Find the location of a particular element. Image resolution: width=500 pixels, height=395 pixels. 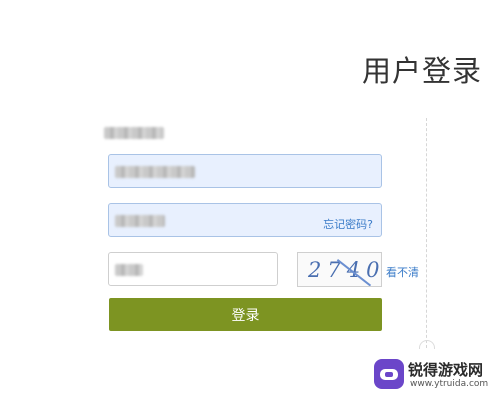

account-label-blurred is located at coordinates (134, 133).